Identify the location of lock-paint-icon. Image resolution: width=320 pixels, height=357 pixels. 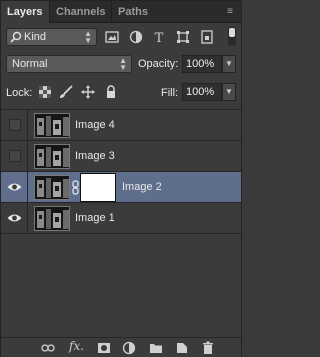
(66, 92).